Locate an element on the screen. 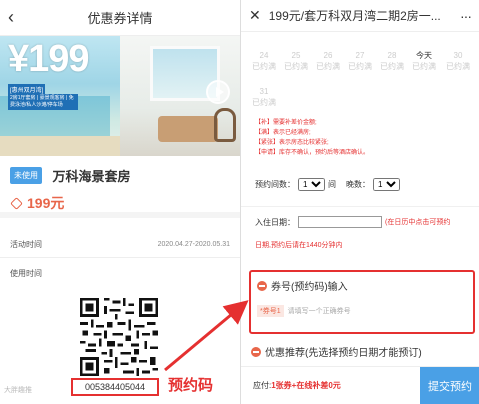  reservation-code: 005384405044 is located at coordinates (115, 387).